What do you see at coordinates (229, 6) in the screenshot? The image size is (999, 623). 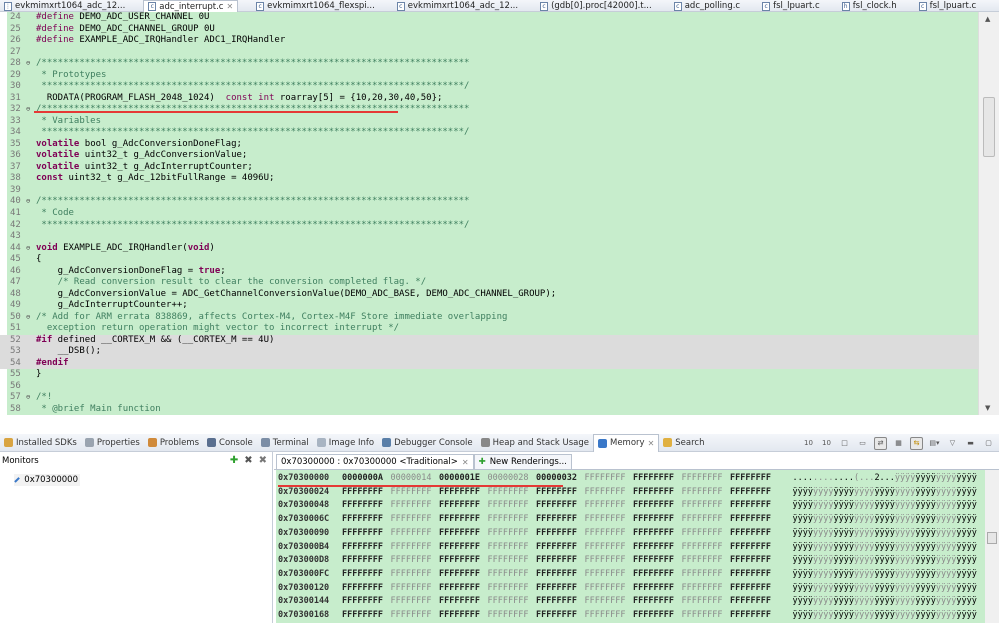 I see `close-icon: ✕` at bounding box center [229, 6].